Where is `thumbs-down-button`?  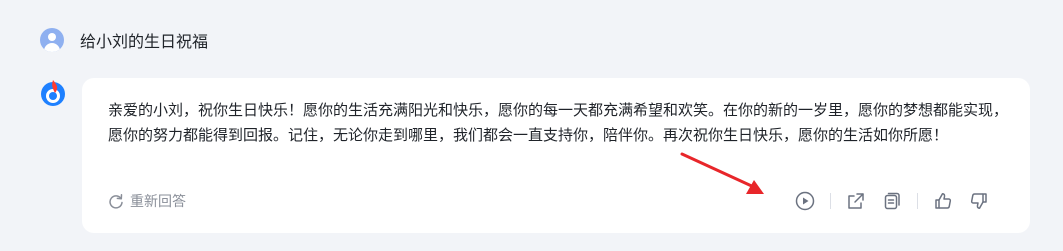
thumbs-down-button is located at coordinates (979, 201).